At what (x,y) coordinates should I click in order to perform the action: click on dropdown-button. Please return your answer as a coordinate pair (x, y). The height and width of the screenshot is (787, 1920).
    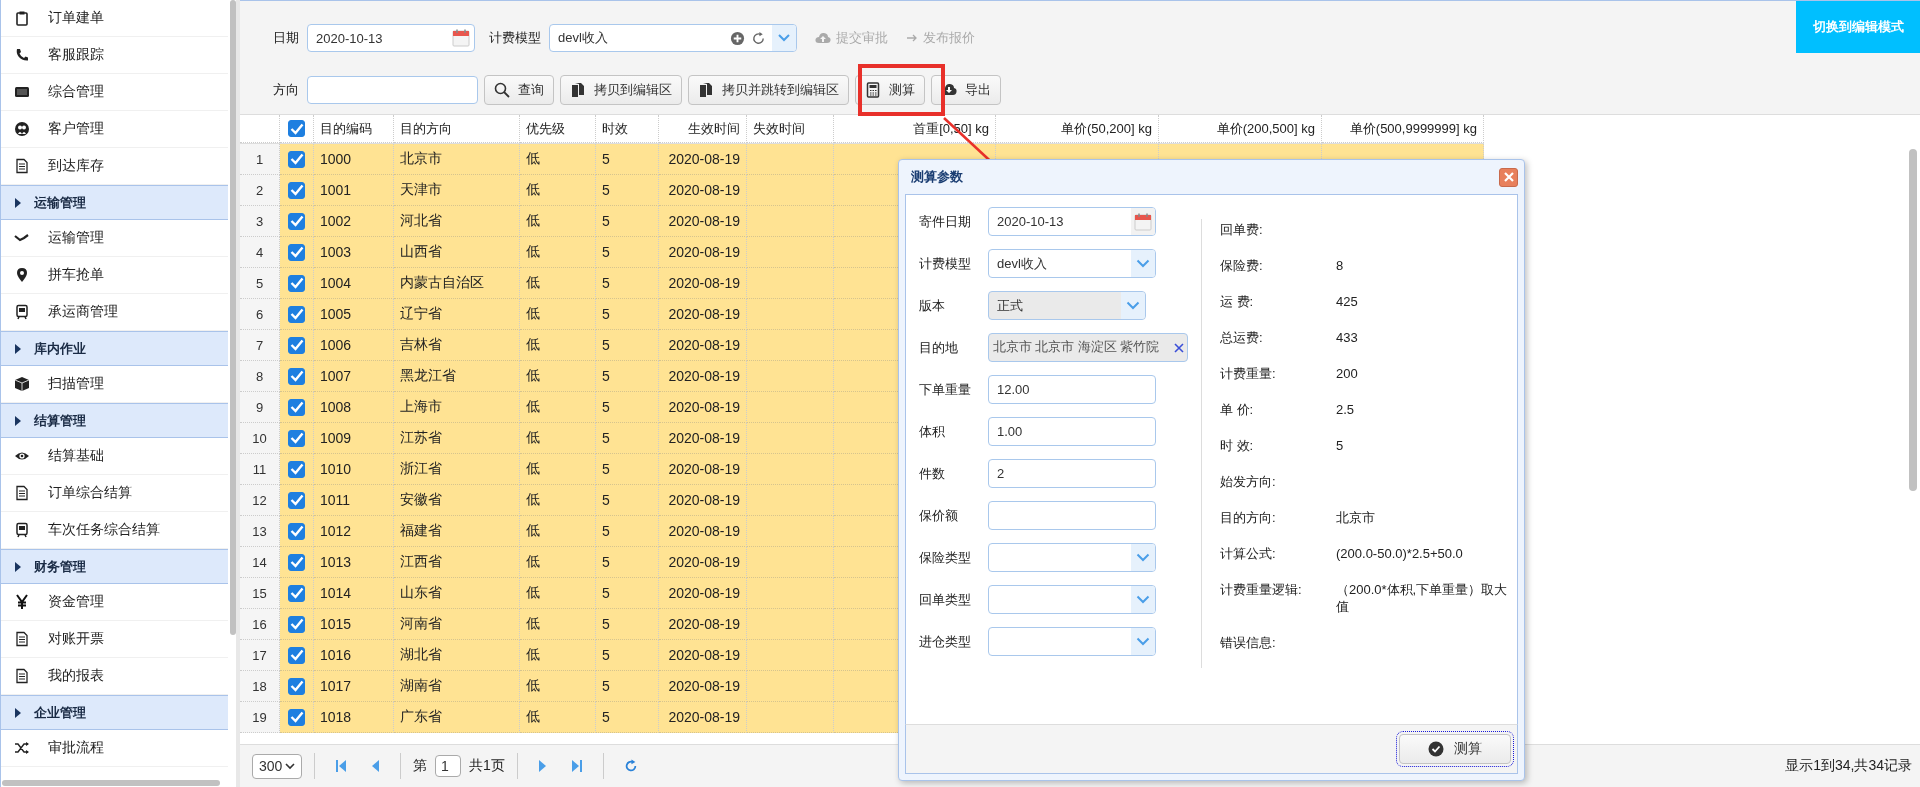
    Looking at the image, I should click on (784, 38).